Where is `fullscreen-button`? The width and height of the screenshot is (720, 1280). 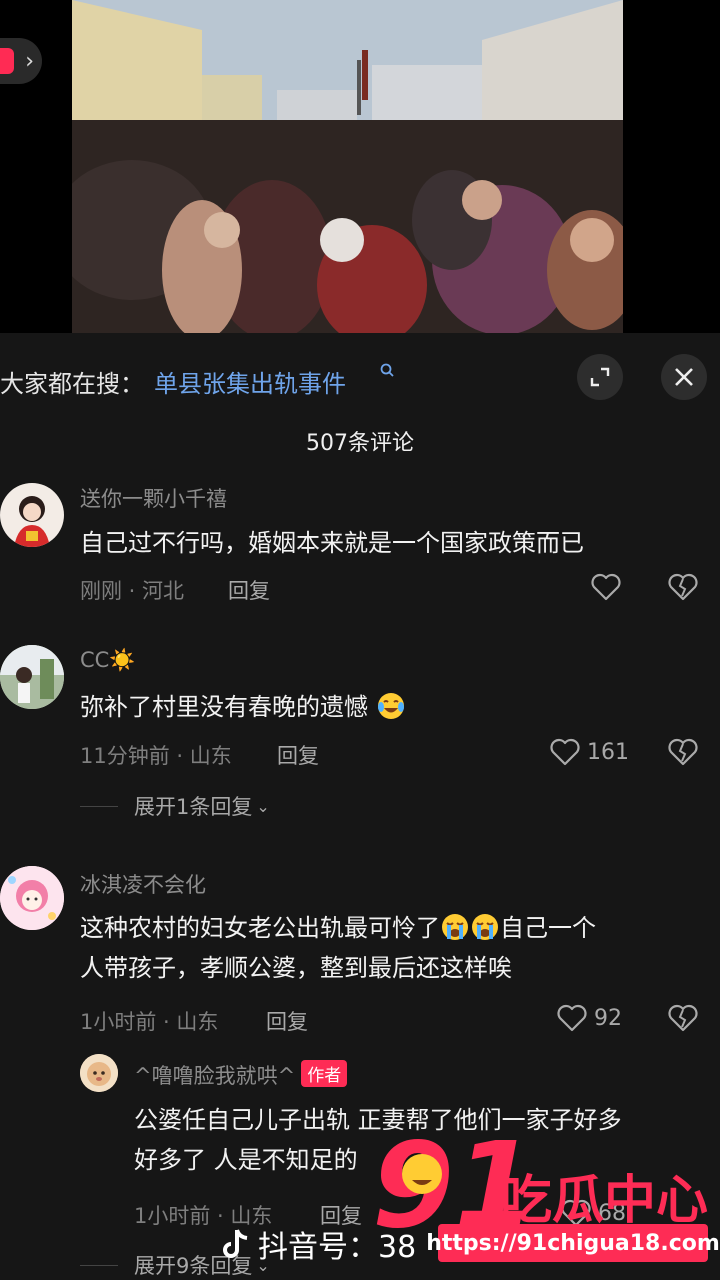
fullscreen-button is located at coordinates (600, 377).